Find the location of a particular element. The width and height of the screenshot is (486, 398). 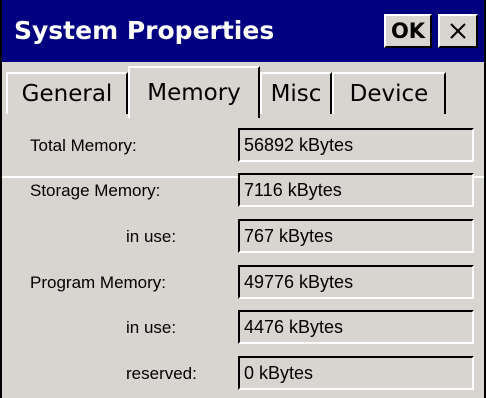

storage-memory-label: Storage Memory: is located at coordinates (95, 190).